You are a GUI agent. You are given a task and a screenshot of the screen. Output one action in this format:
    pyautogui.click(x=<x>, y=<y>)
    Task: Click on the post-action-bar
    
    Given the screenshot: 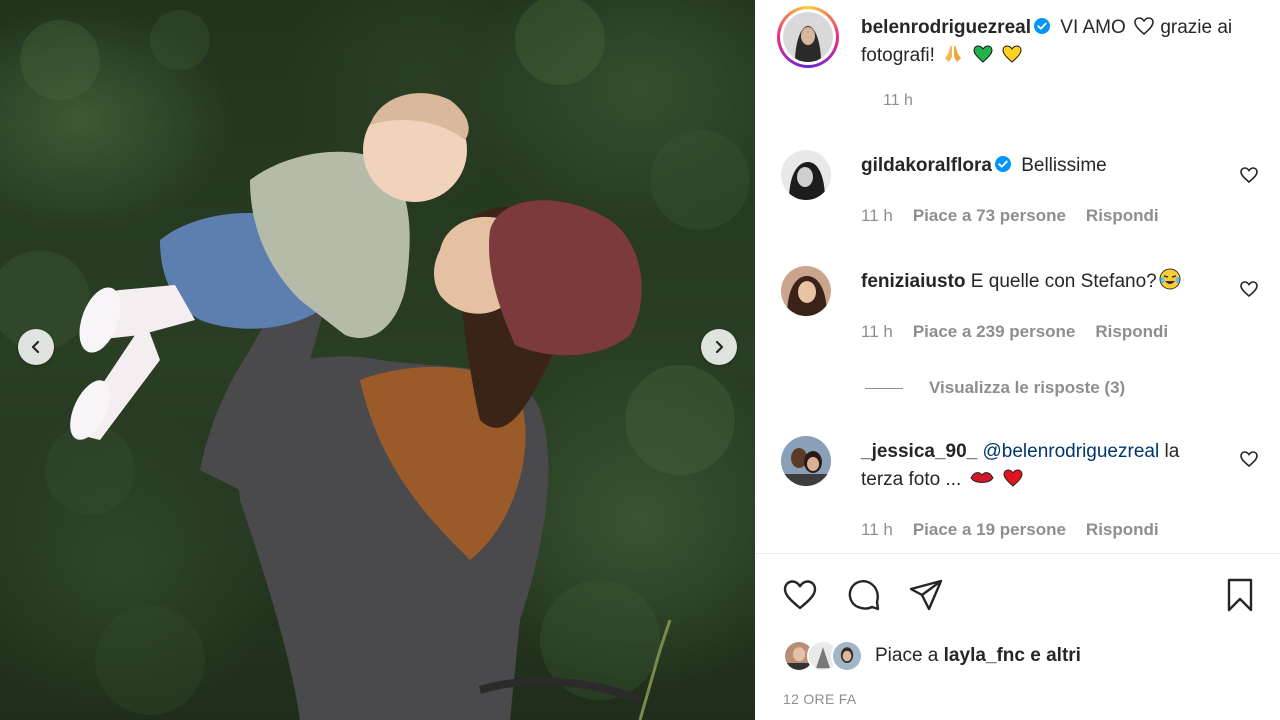 What is the action you would take?
    pyautogui.click(x=1021, y=594)
    